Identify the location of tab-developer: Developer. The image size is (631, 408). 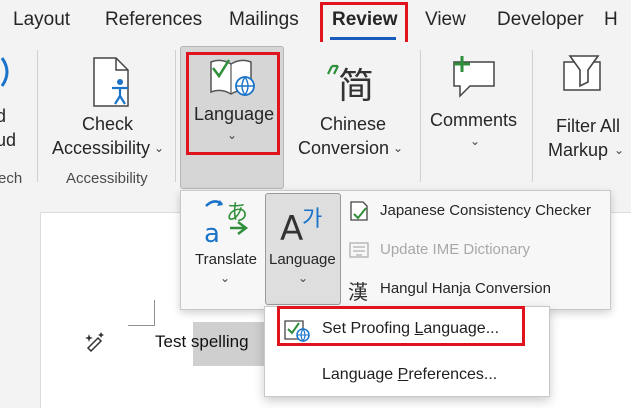
(540, 20).